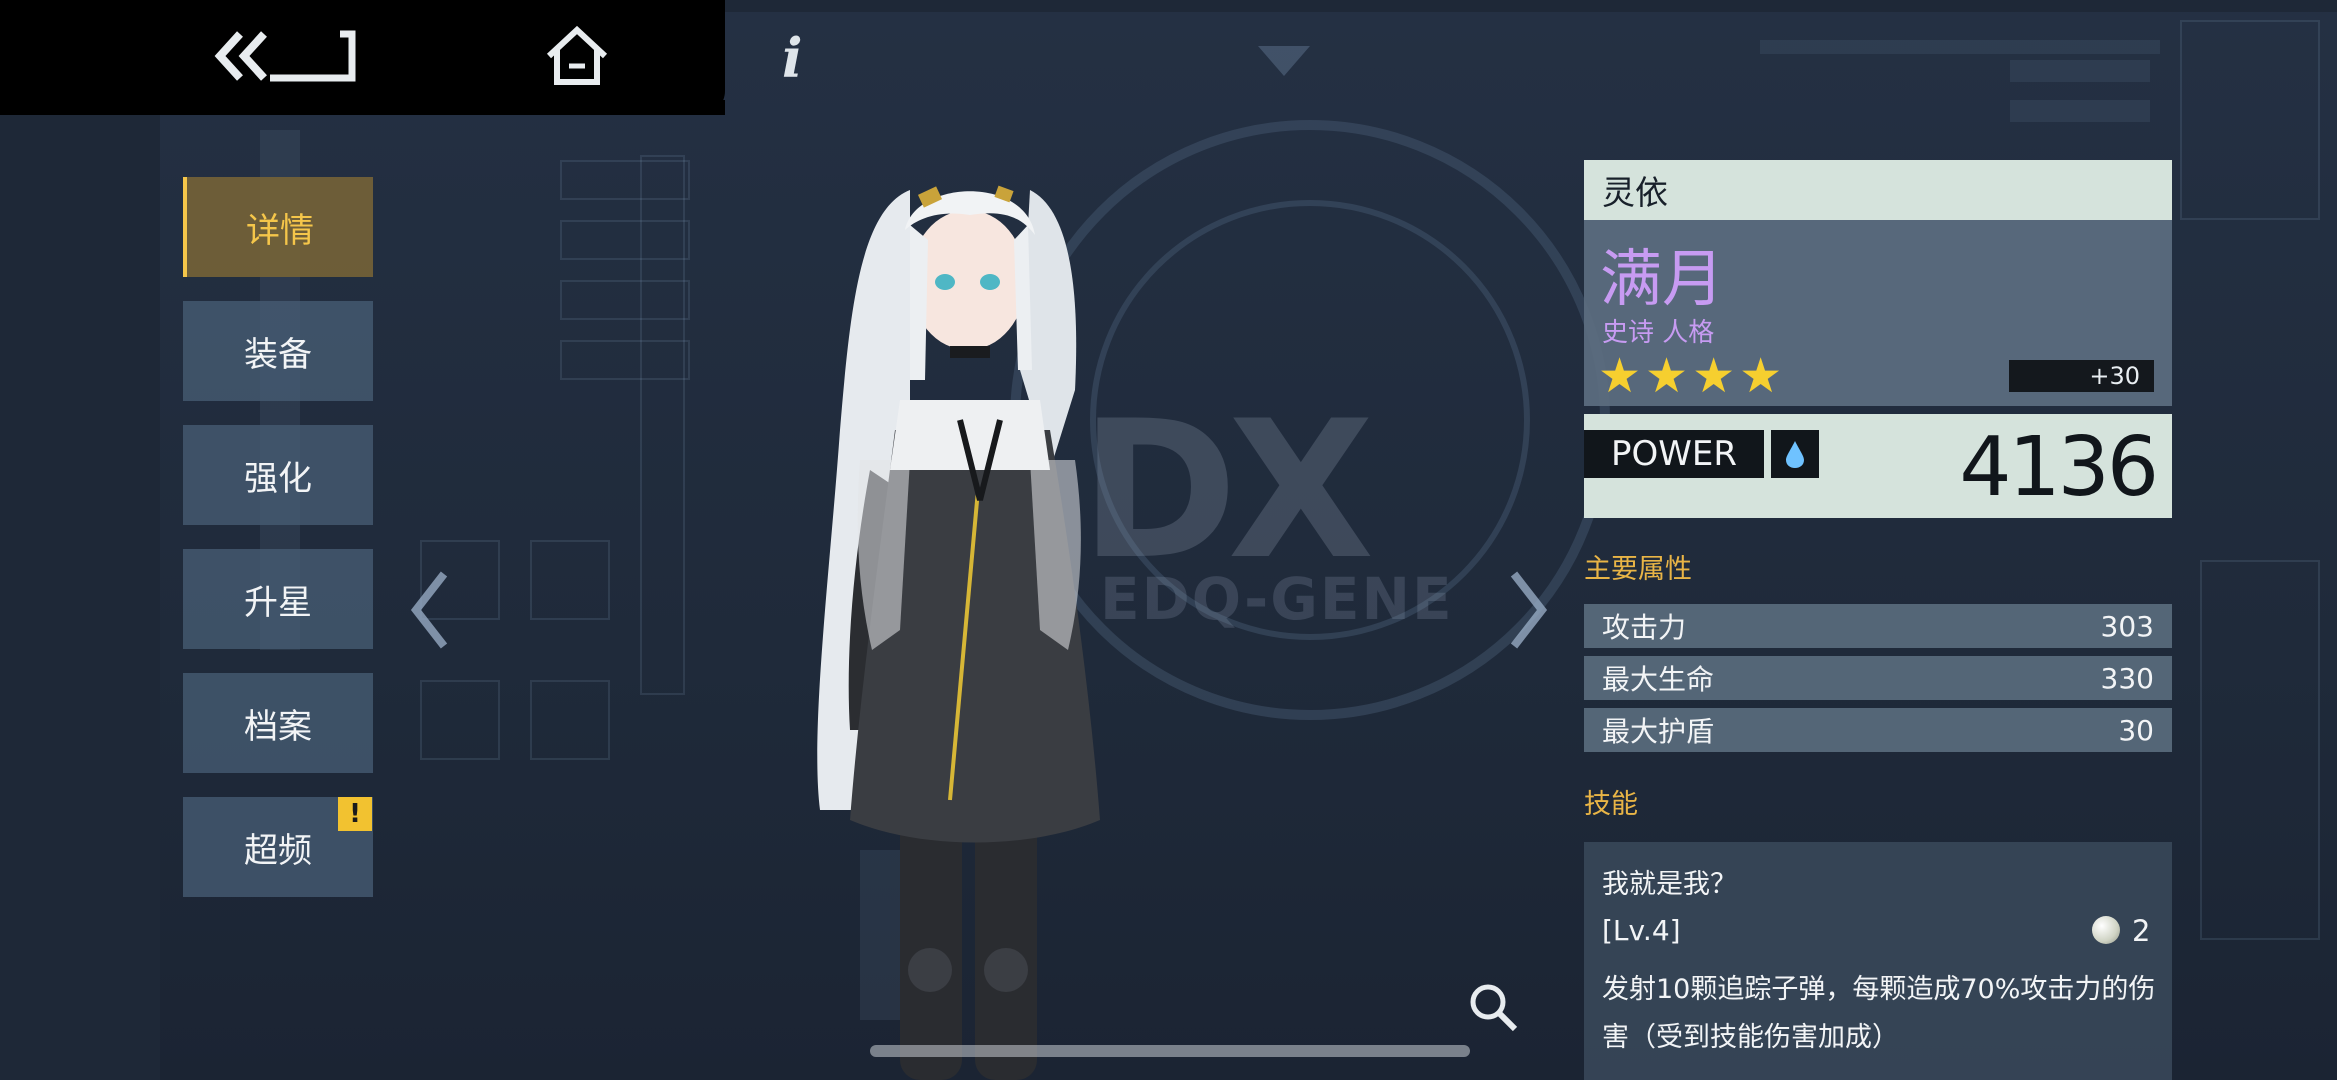 The height and width of the screenshot is (1080, 2337). I want to click on stat-value: 303, so click(2127, 626).